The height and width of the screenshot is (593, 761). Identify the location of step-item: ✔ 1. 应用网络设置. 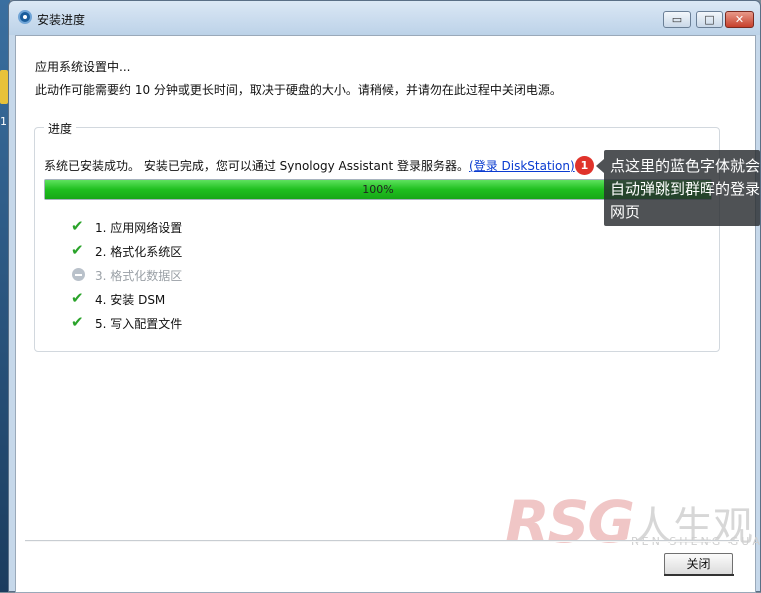
(171, 228).